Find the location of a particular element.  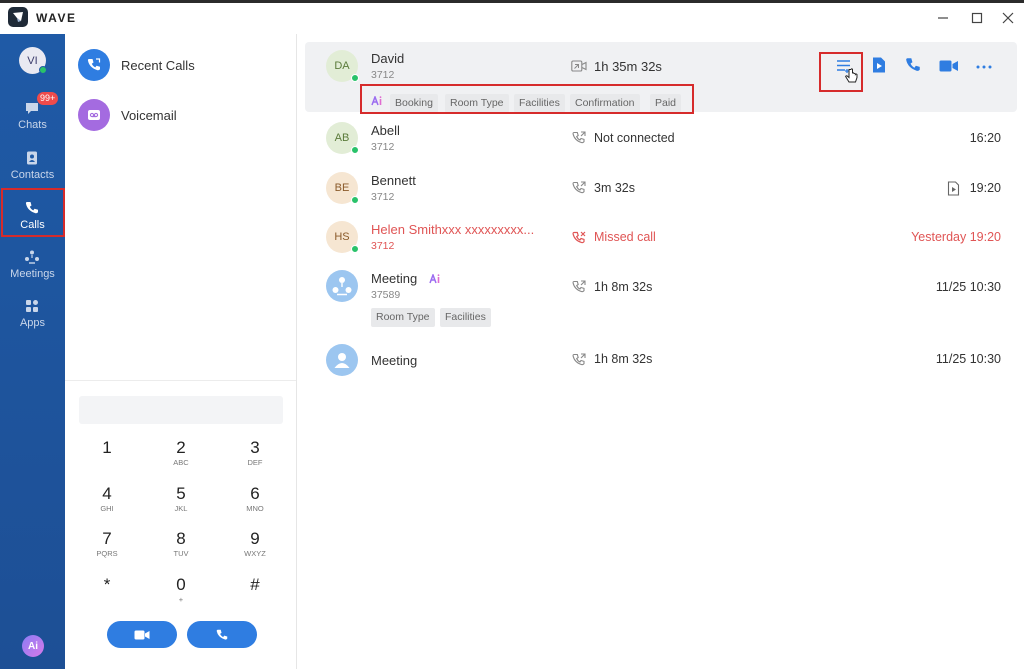

avatar-initials: AB is located at coordinates (342, 138).